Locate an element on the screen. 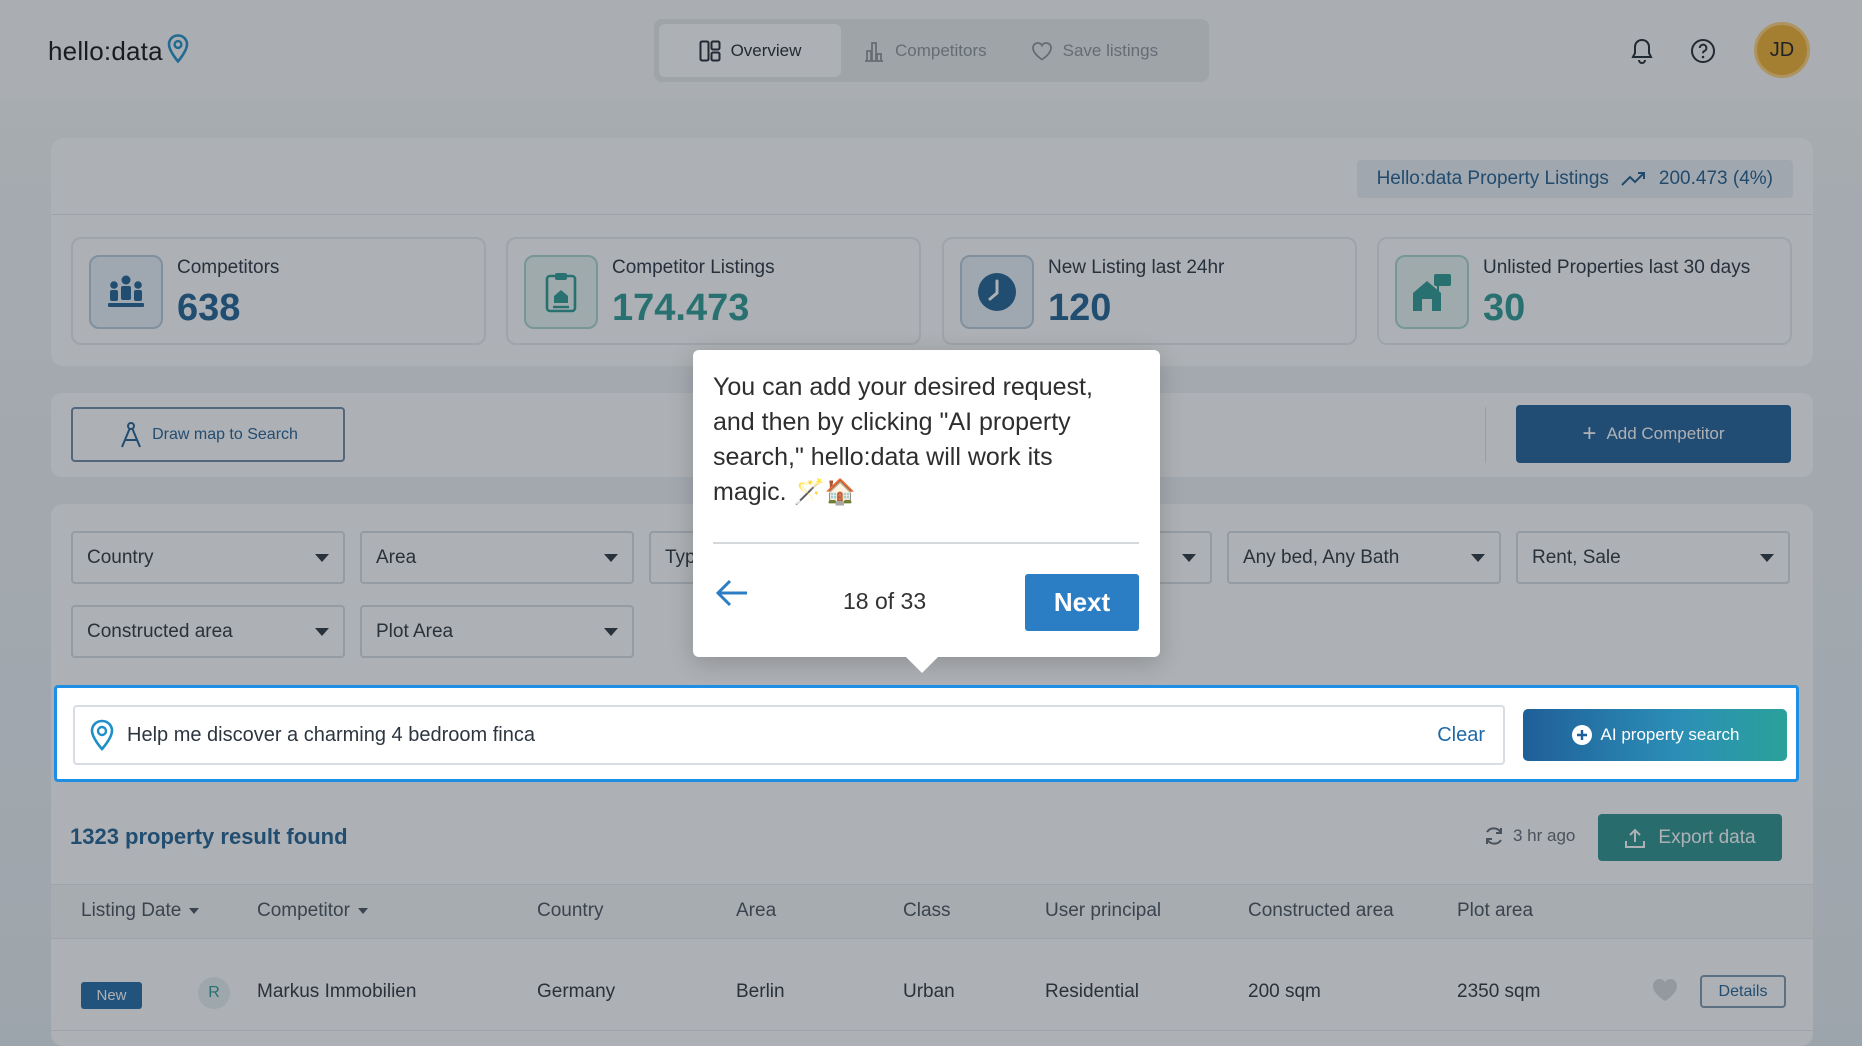 This screenshot has width=1862, height=1046. column-area: Area is located at coordinates (756, 911).